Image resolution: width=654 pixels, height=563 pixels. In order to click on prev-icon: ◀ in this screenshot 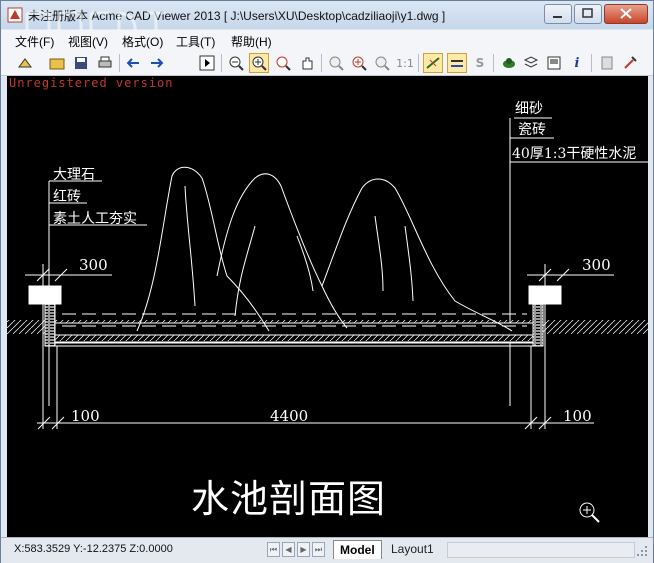, I will do `click(288, 549)`.